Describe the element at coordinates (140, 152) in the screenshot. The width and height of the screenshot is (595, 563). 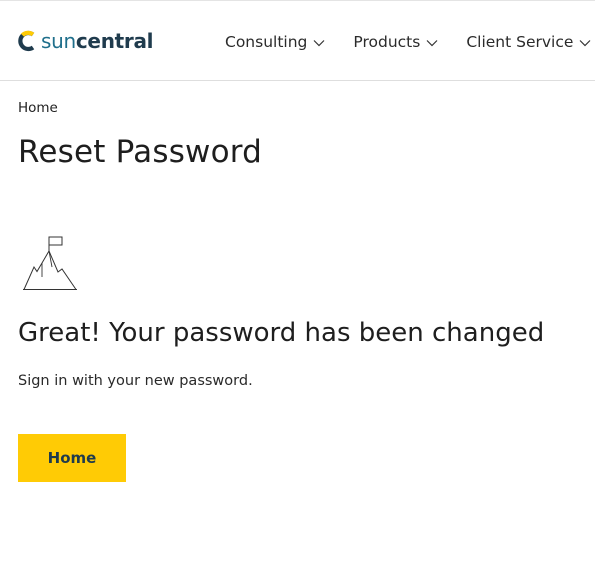
I see `page-title: Reset Password` at that location.